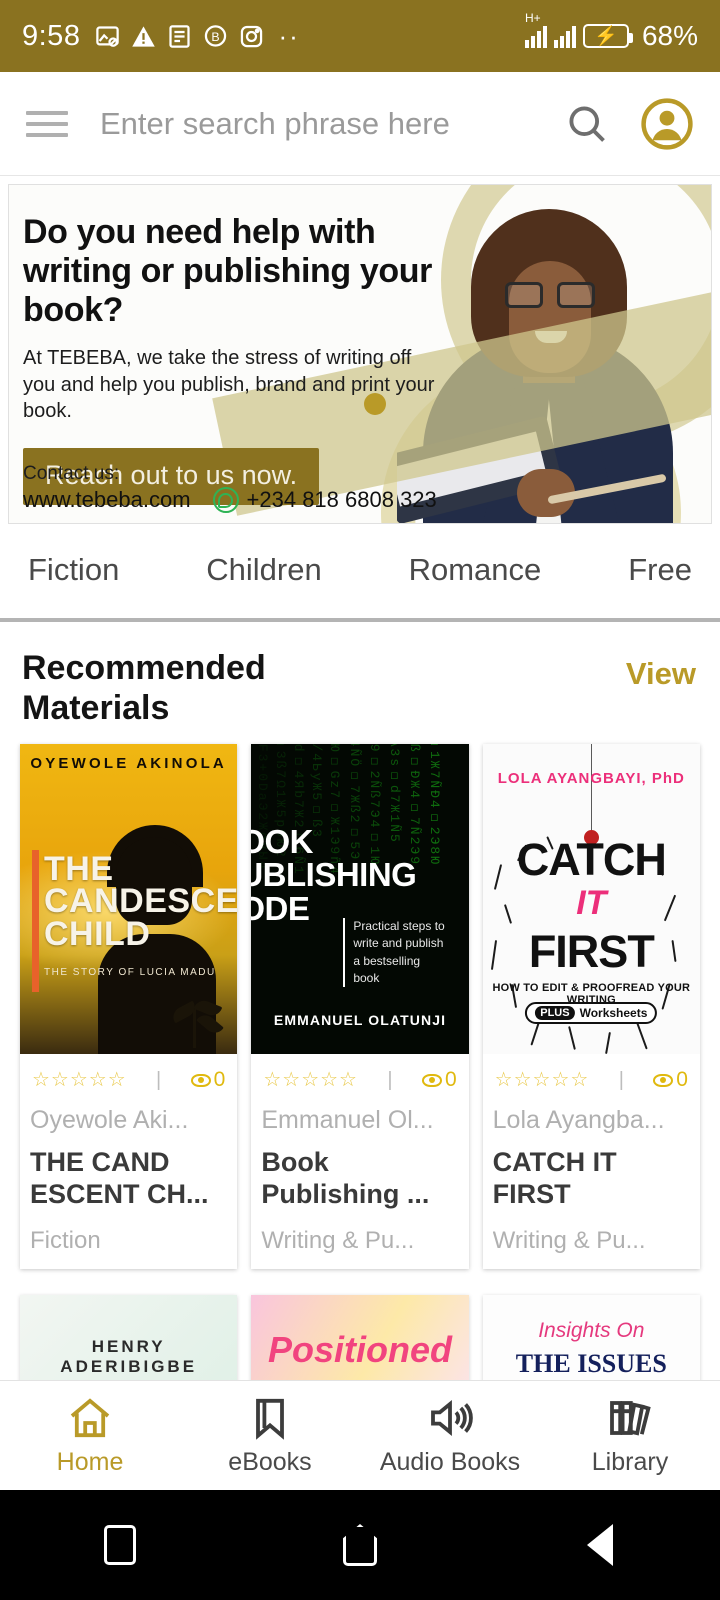 This screenshot has height=1600, width=720. Describe the element at coordinates (90, 1462) in the screenshot. I see `nav-label-home: Home` at that location.